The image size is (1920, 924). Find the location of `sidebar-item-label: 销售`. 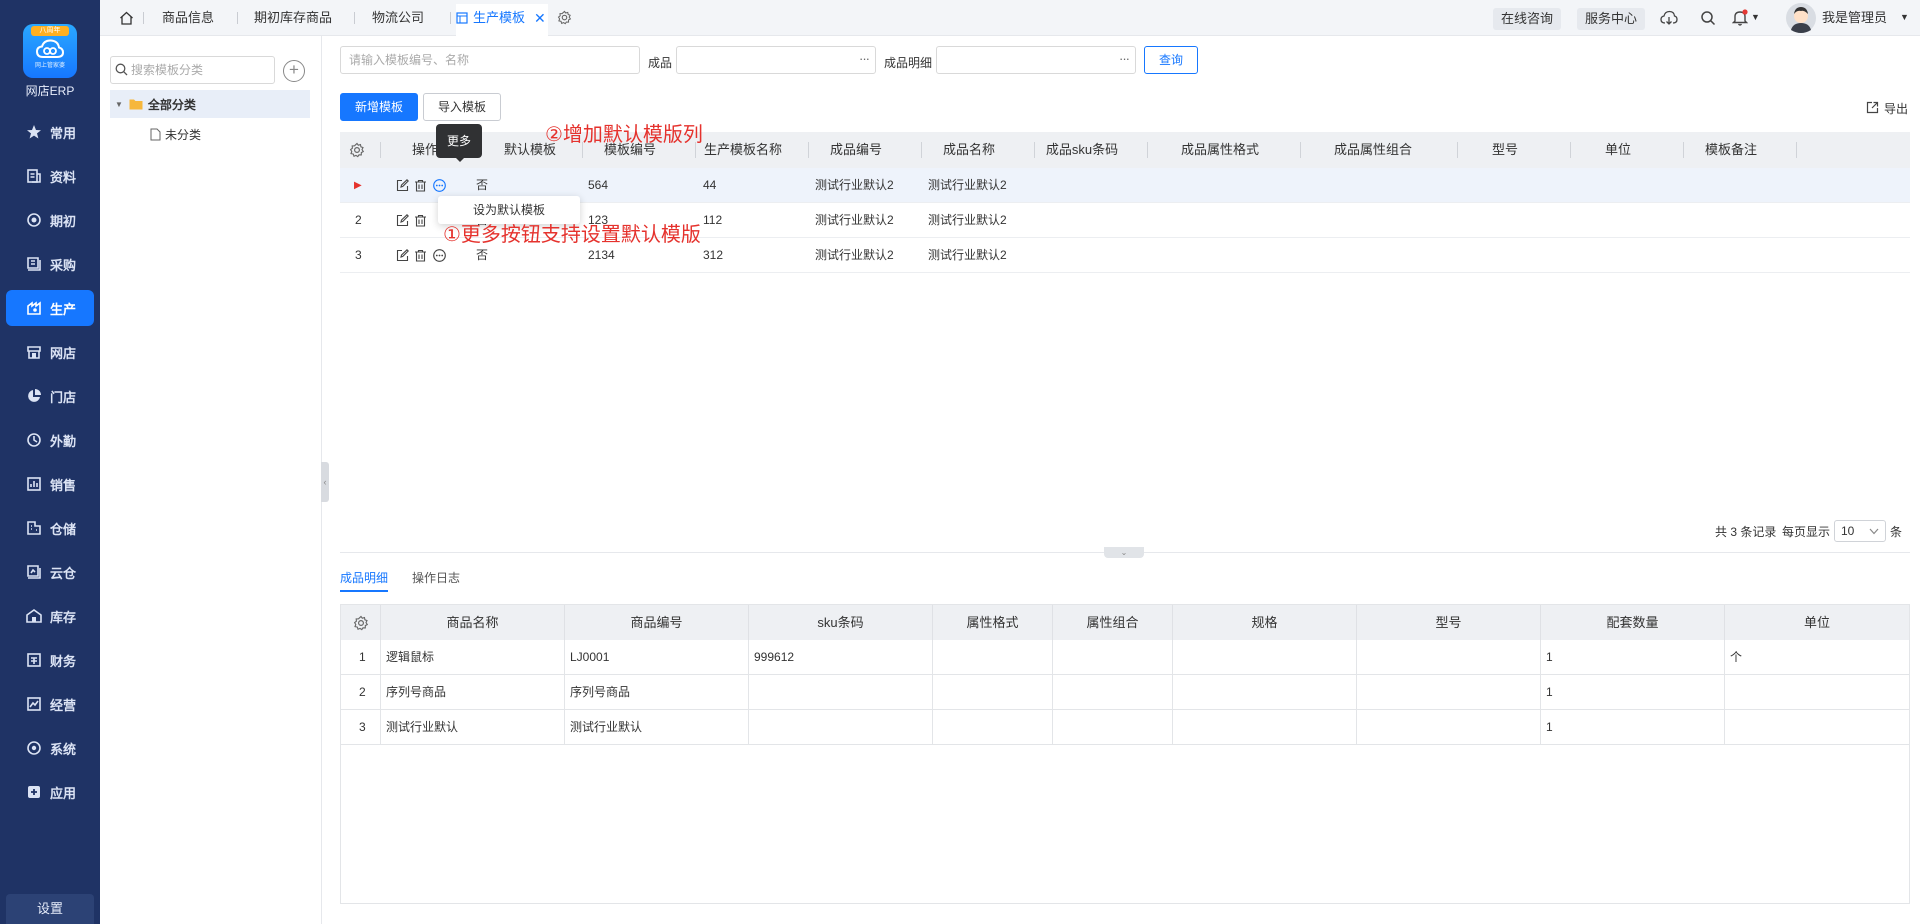

sidebar-item-label: 销售 is located at coordinates (63, 485).